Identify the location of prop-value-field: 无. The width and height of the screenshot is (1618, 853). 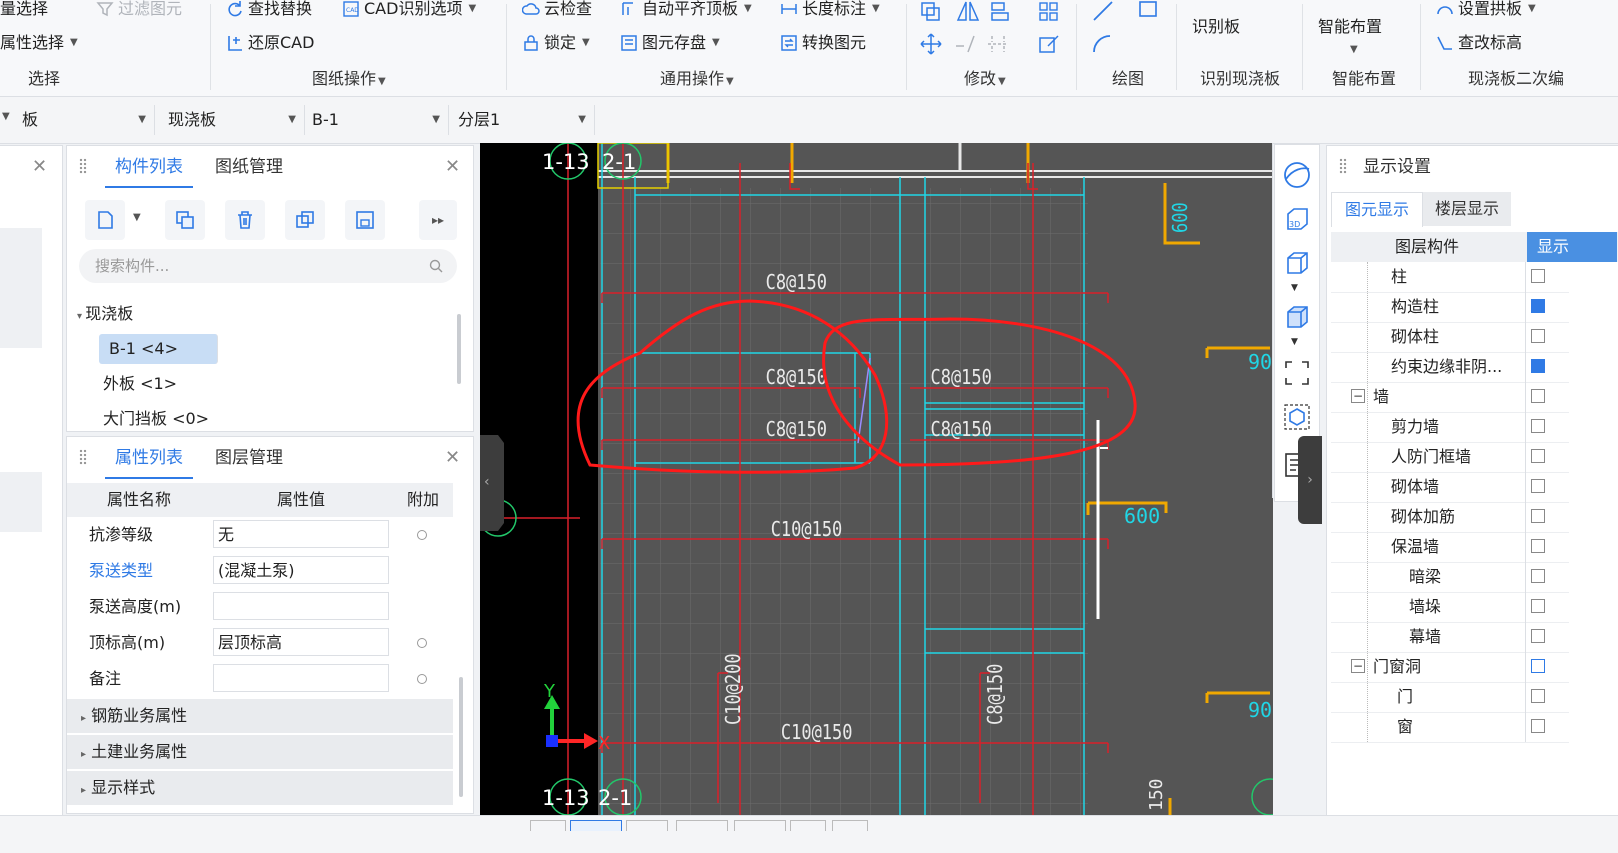
(301, 534).